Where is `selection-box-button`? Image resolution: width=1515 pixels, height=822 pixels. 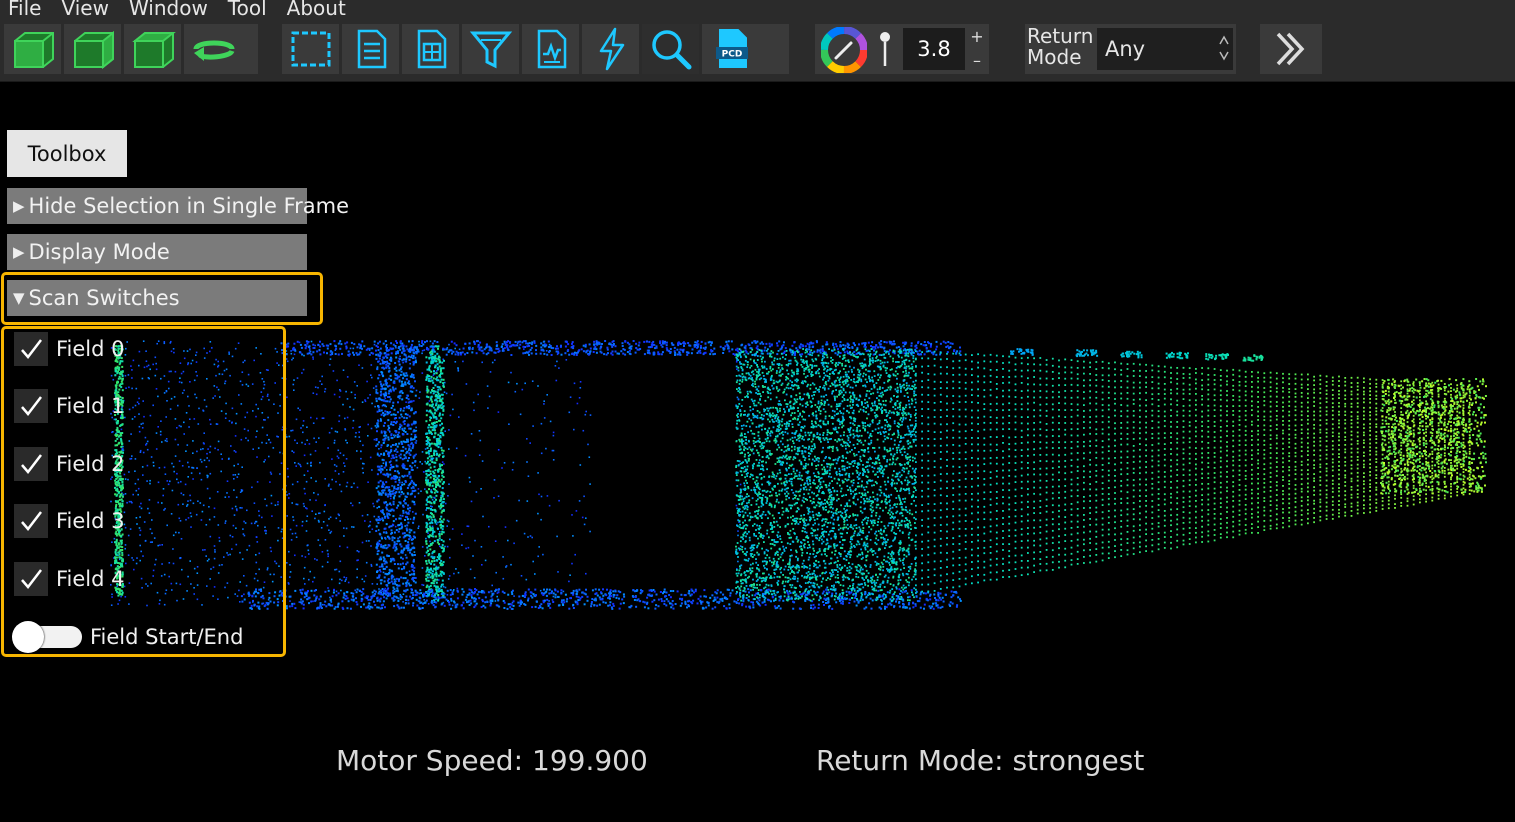
selection-box-button is located at coordinates (312, 49).